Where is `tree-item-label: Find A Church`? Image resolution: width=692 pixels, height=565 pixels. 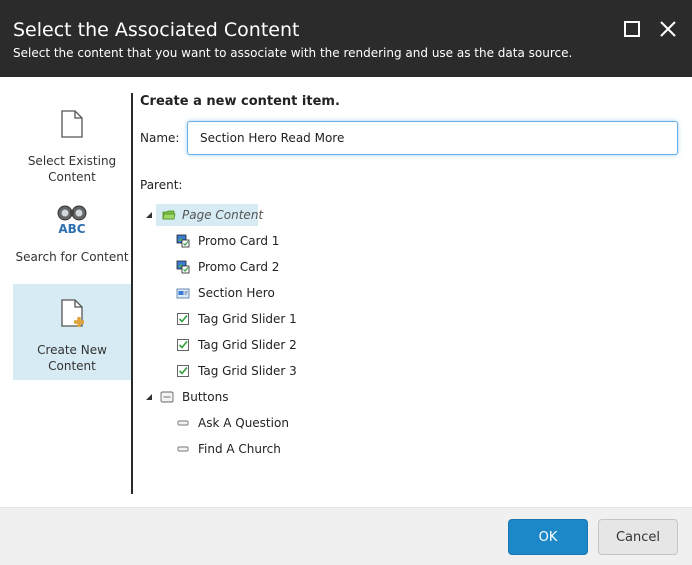 tree-item-label: Find A Church is located at coordinates (239, 449).